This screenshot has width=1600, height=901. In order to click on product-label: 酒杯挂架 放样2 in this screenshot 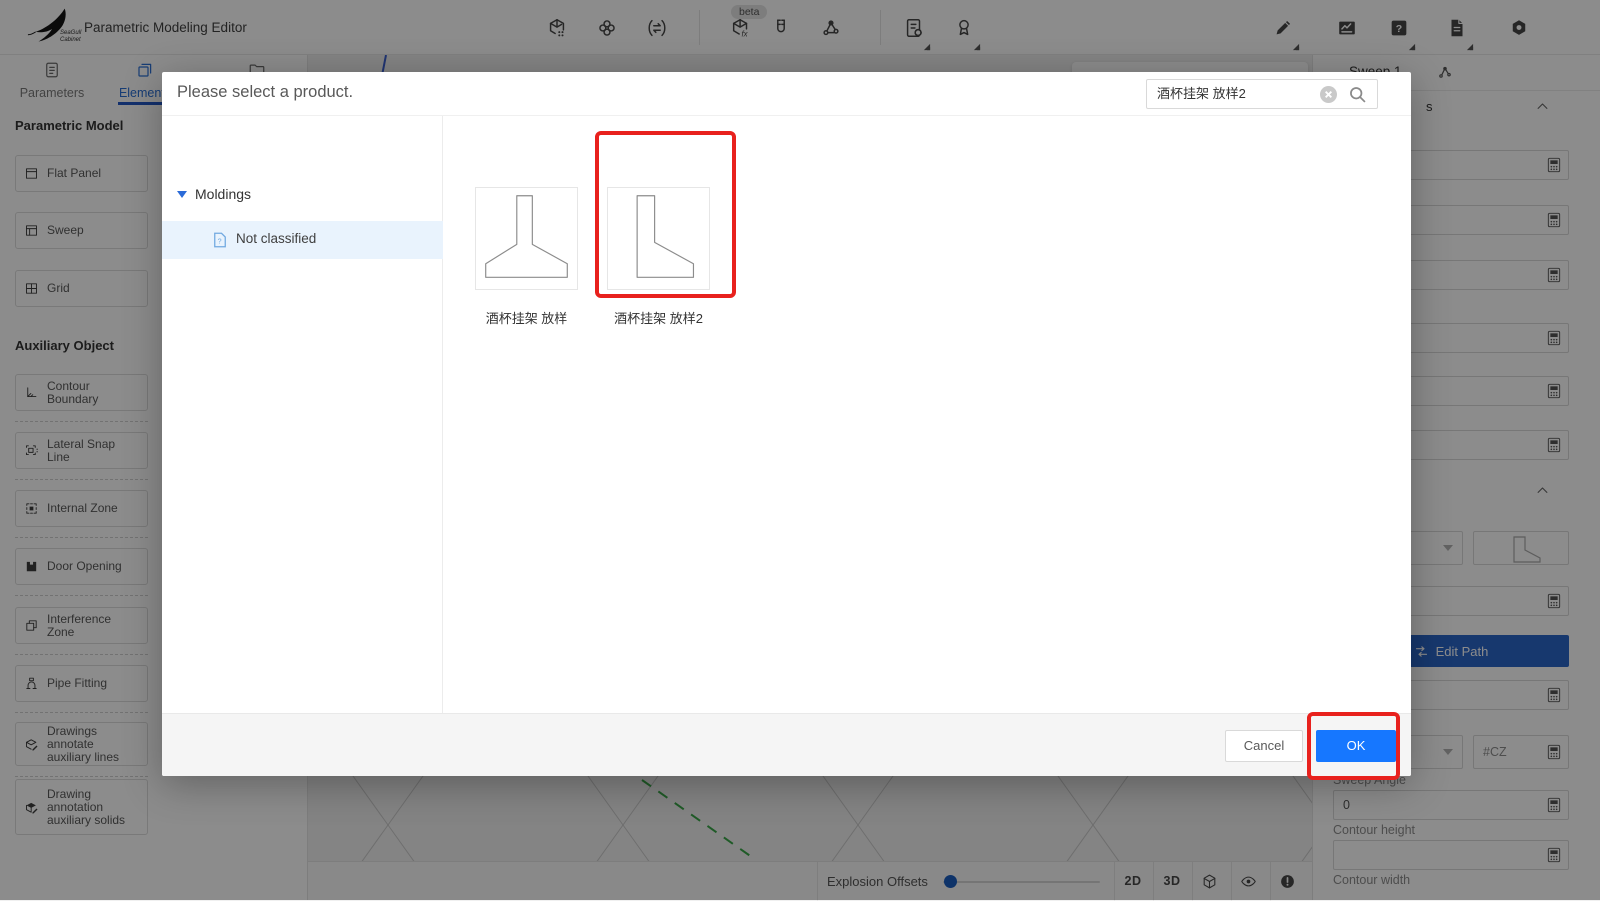, I will do `click(658, 318)`.